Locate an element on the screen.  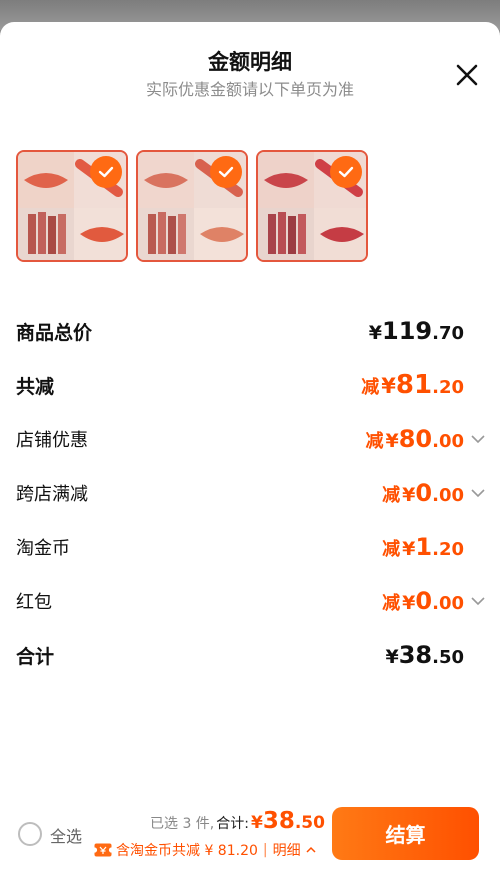
row-label: 商品总价 is located at coordinates (54, 332).